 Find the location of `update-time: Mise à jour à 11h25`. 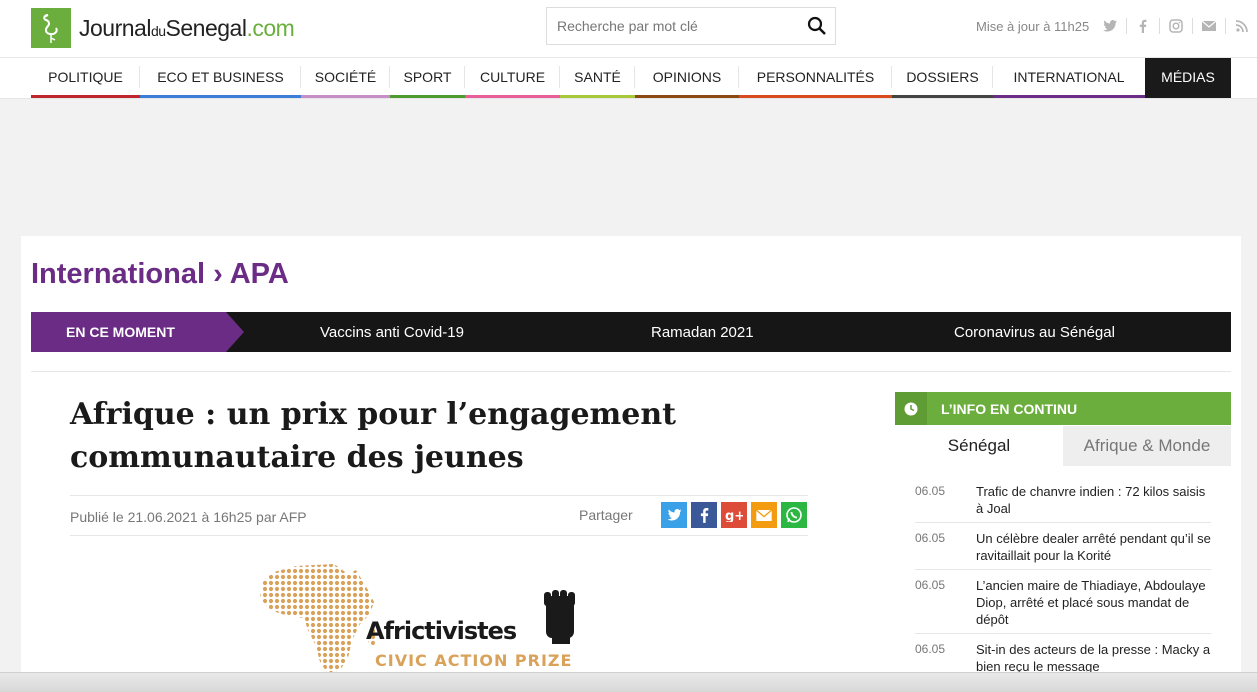

update-time: Mise à jour à 11h25 is located at coordinates (1033, 26).